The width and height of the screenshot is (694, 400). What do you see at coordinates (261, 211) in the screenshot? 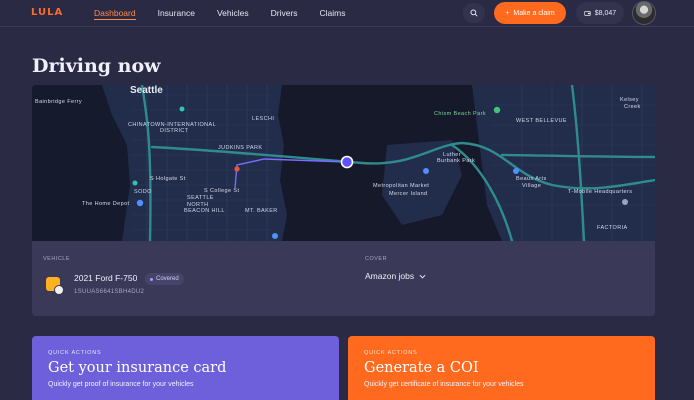
I see `map-label-mt-baker: MT. BAKER` at bounding box center [261, 211].